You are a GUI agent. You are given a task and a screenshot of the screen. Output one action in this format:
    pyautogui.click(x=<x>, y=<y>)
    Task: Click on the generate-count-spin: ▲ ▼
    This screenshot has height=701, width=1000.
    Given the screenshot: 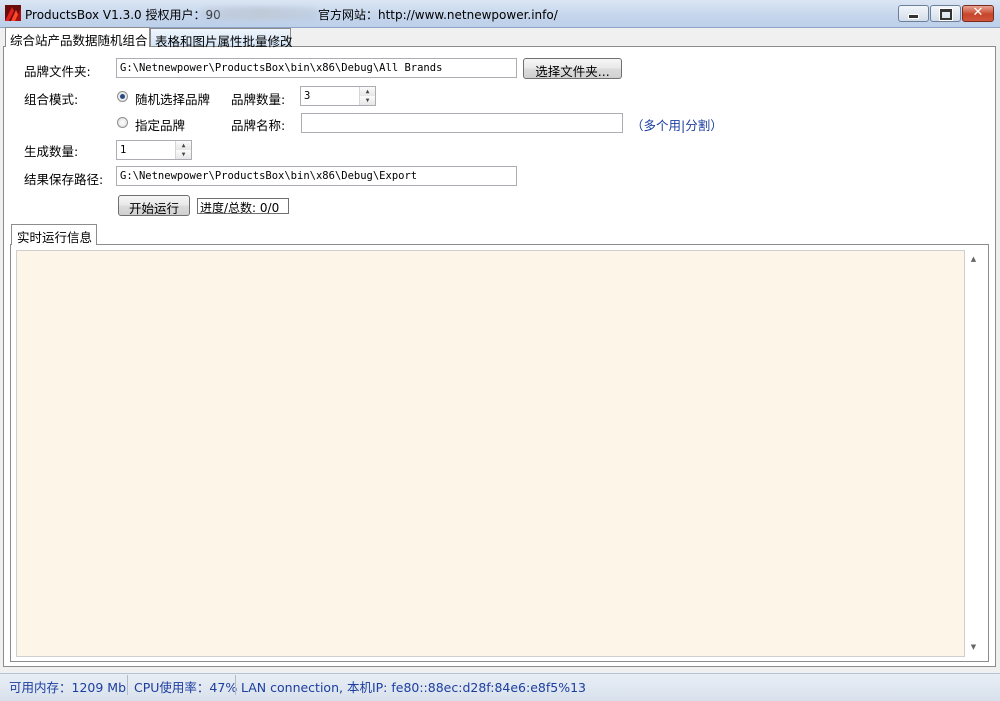 What is the action you would take?
    pyautogui.click(x=183, y=150)
    